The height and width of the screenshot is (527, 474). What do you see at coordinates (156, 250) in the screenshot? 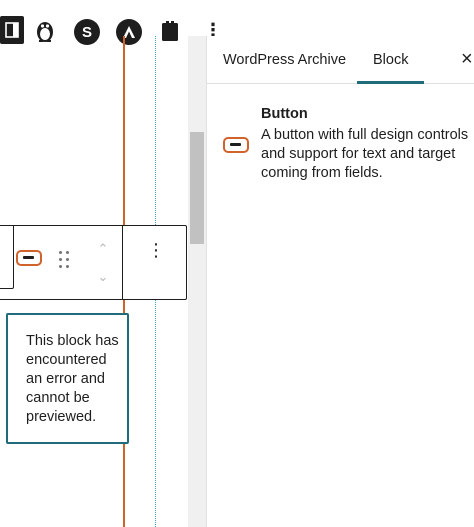
I see `vertical-dots-icon: ⋮` at bounding box center [156, 250].